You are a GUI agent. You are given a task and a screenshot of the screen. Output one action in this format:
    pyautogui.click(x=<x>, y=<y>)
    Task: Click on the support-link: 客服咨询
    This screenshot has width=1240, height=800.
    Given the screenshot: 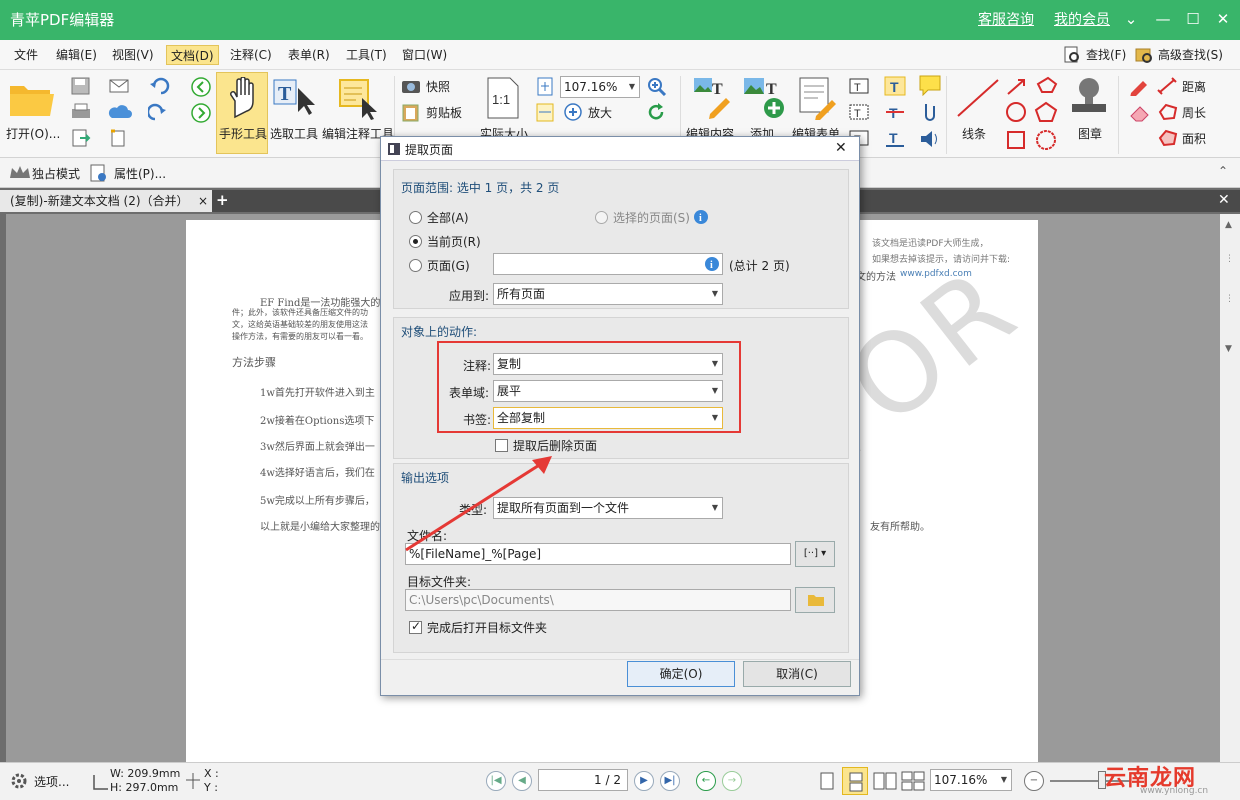 What is the action you would take?
    pyautogui.click(x=1006, y=19)
    